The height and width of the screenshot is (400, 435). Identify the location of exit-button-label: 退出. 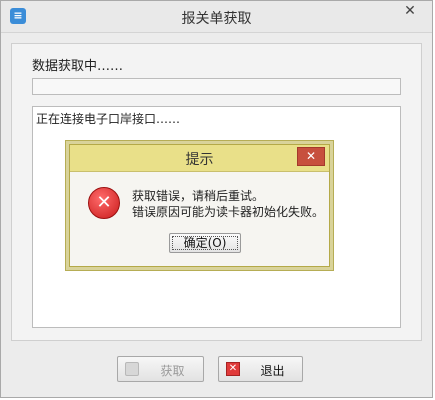
(272, 371).